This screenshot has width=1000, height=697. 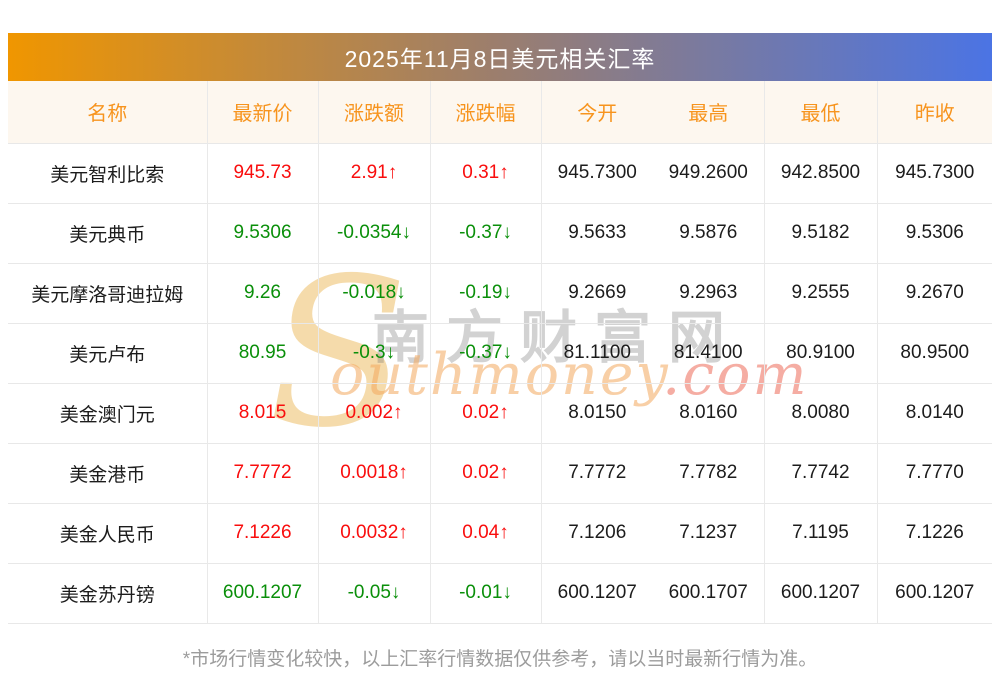 I want to click on open-price: 600.1207, so click(x=597, y=593).